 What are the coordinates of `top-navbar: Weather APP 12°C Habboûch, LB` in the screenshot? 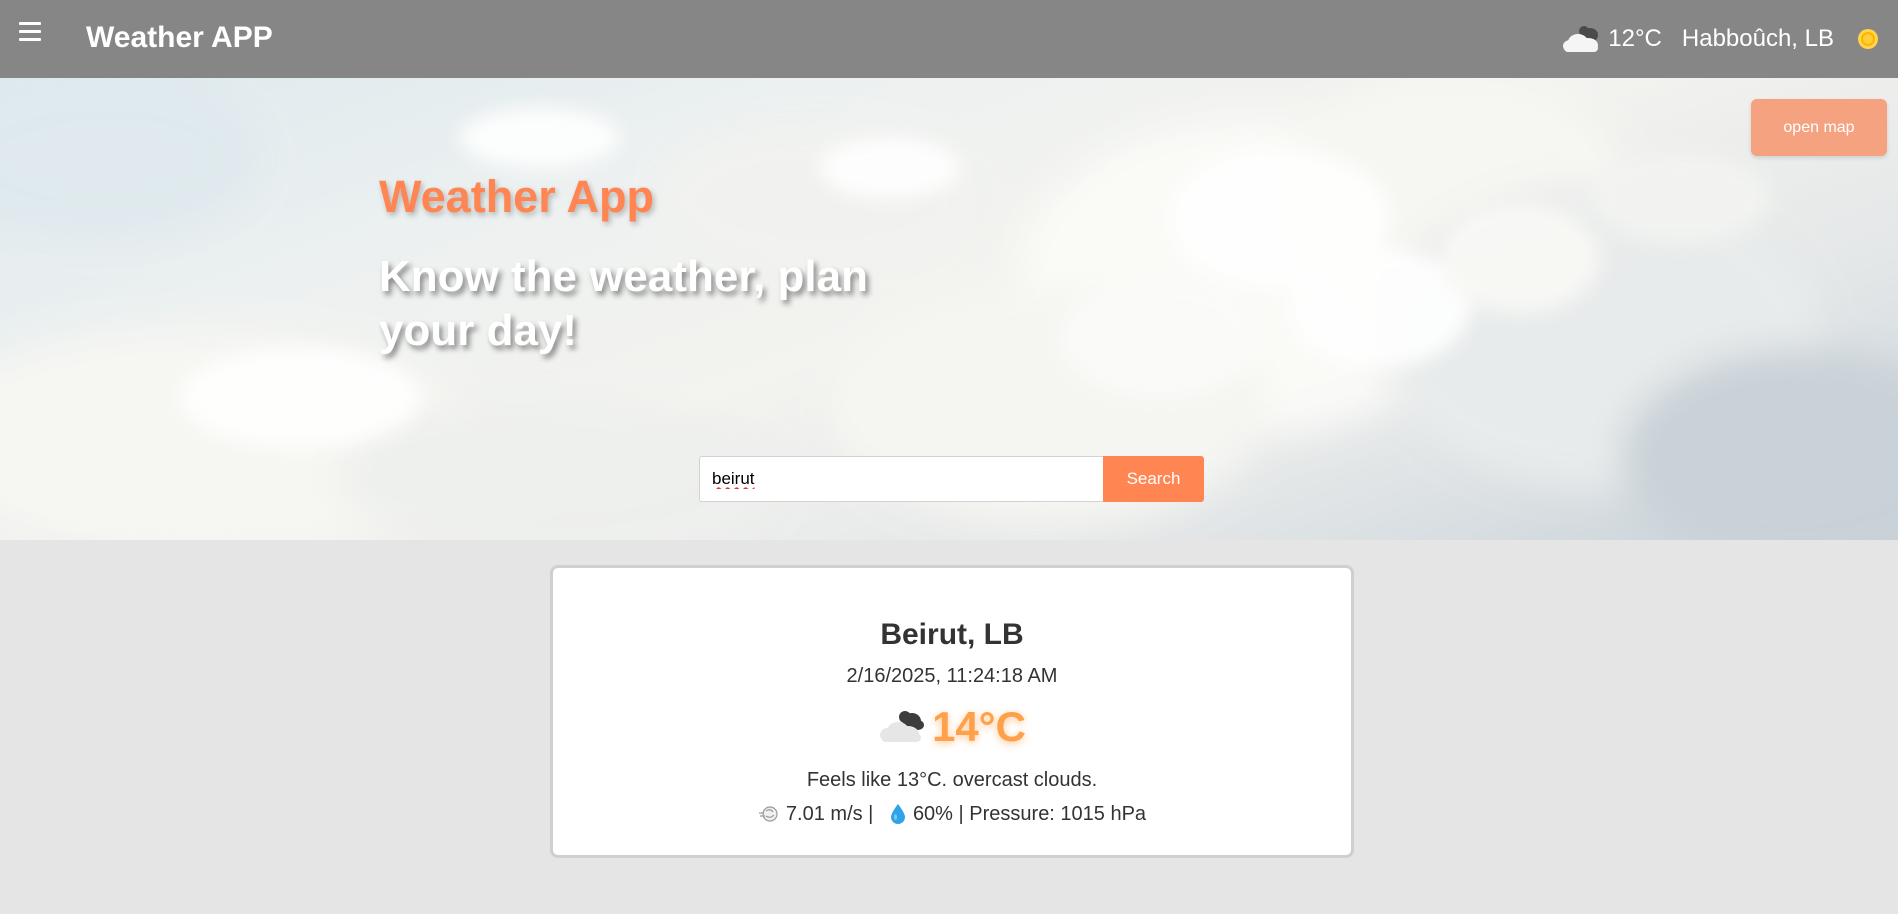 It's located at (949, 39).